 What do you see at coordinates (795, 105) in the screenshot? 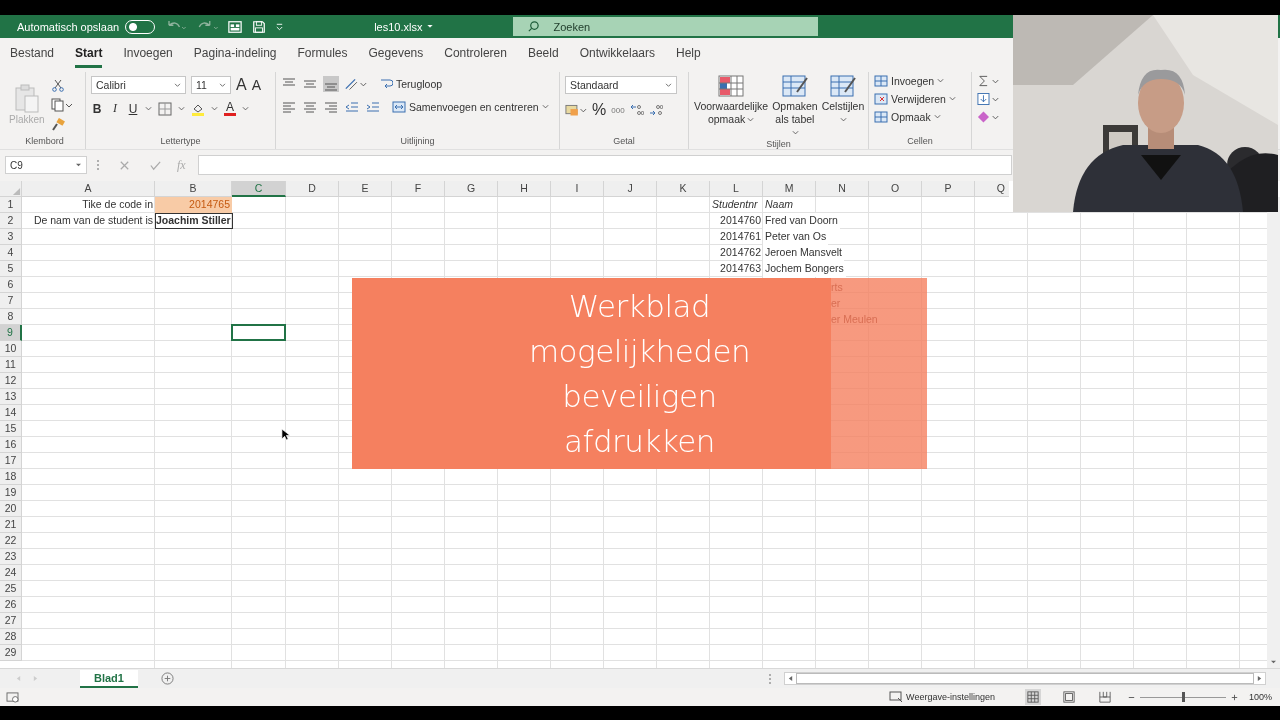
I see `styles-button: Opmaken als tabel` at bounding box center [795, 105].